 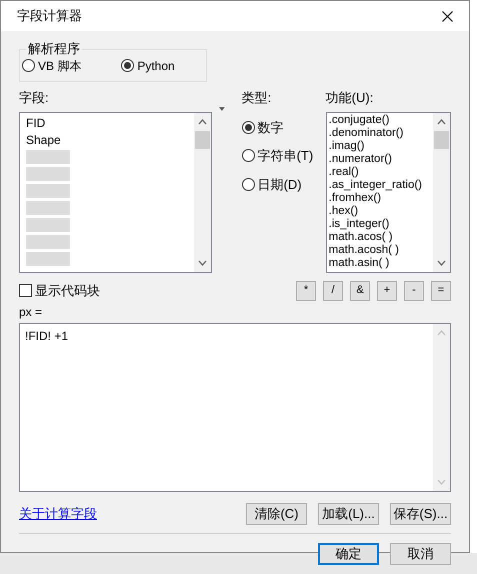 What do you see at coordinates (110, 140) in the screenshot?
I see `list-item: Shape` at bounding box center [110, 140].